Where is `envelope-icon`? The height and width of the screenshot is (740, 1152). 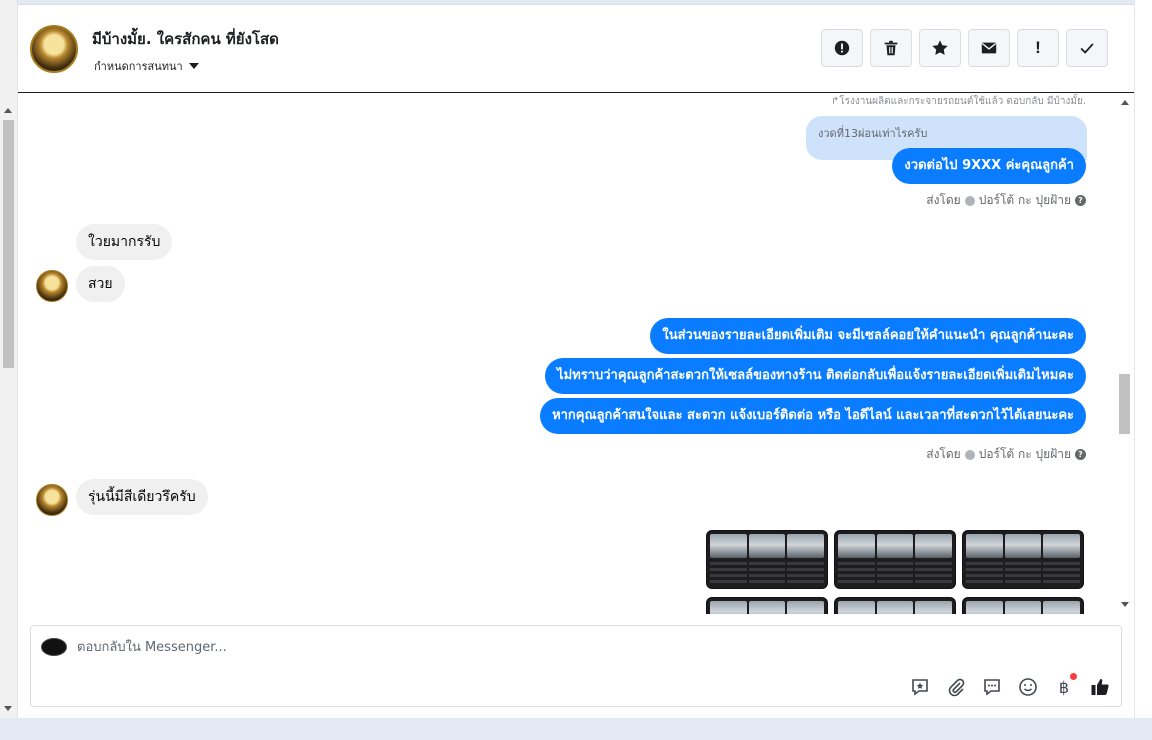 envelope-icon is located at coordinates (989, 48).